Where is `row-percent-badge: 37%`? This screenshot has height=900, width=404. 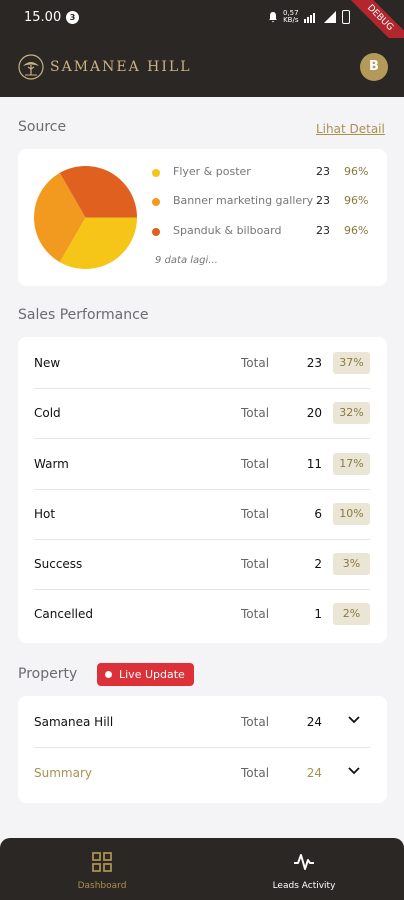
row-percent-badge: 37% is located at coordinates (351, 363).